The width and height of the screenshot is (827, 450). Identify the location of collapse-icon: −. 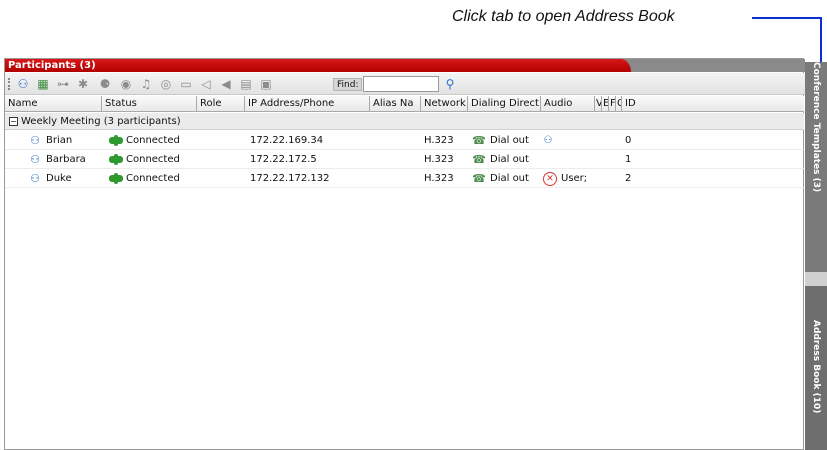
(13, 121).